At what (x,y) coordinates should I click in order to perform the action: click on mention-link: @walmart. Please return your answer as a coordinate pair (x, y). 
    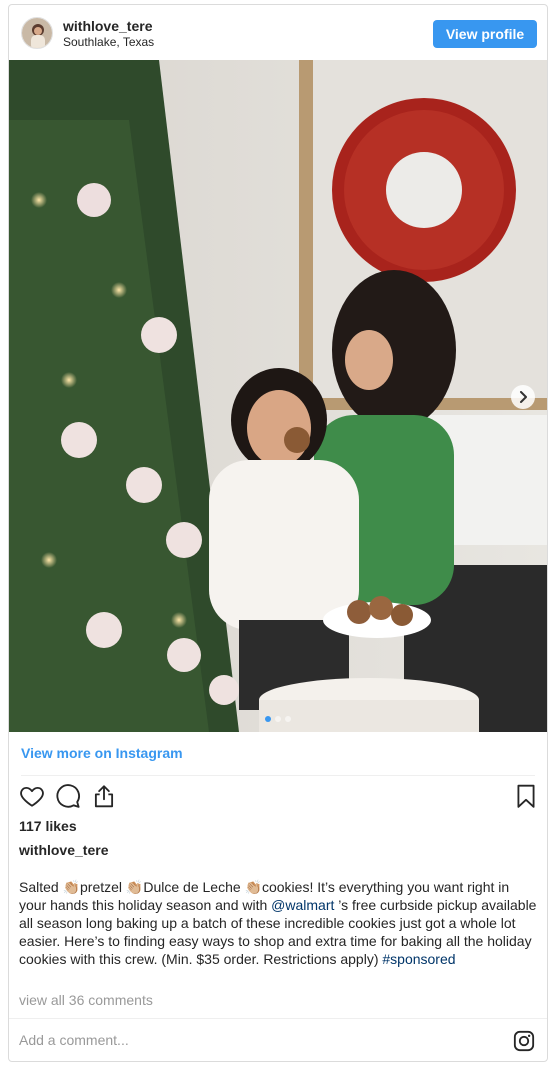
    Looking at the image, I should click on (302, 905).